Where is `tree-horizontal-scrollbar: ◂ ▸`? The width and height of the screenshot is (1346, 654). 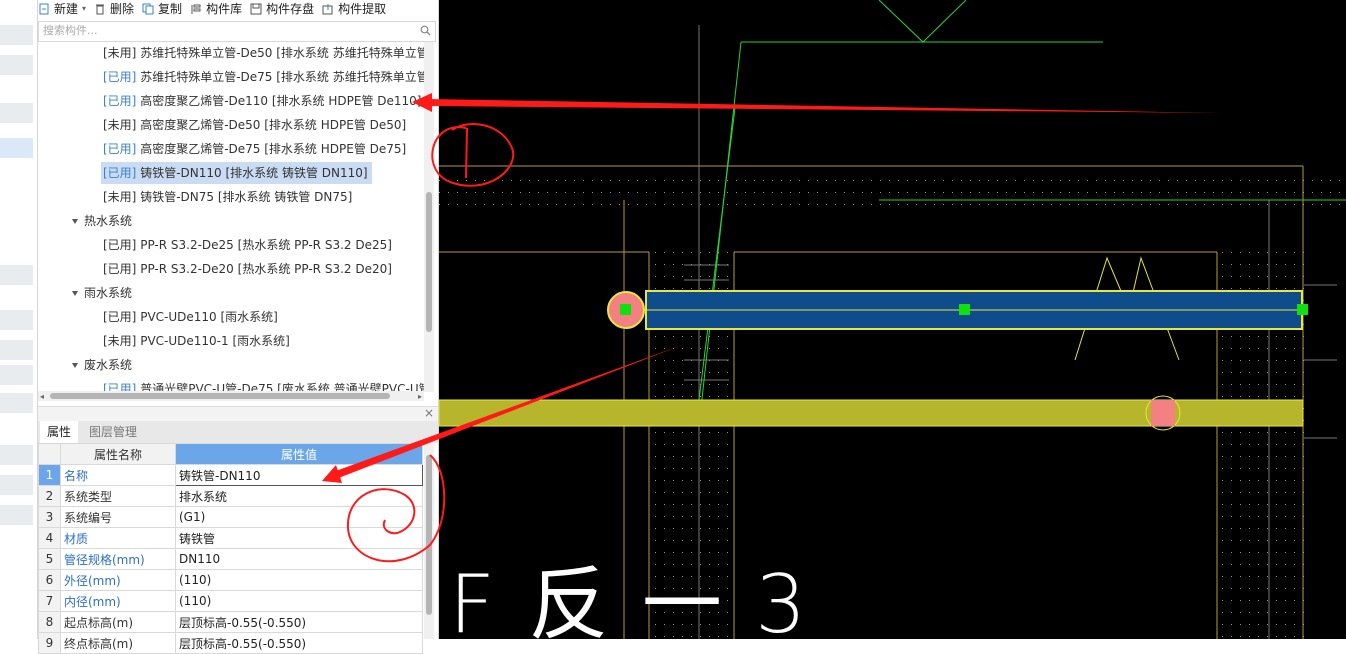
tree-horizontal-scrollbar: ◂ ▸ is located at coordinates (231, 396).